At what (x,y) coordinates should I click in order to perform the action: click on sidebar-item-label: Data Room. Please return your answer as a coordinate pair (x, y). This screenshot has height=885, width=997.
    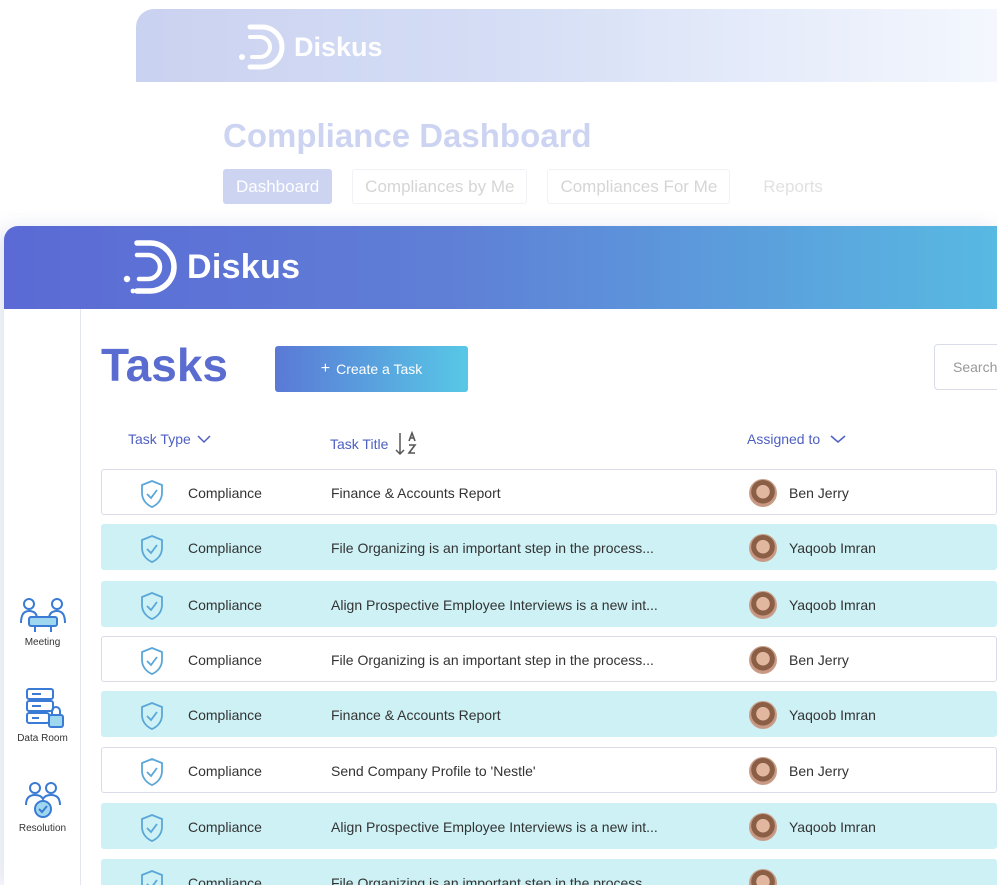
    Looking at the image, I should click on (42, 738).